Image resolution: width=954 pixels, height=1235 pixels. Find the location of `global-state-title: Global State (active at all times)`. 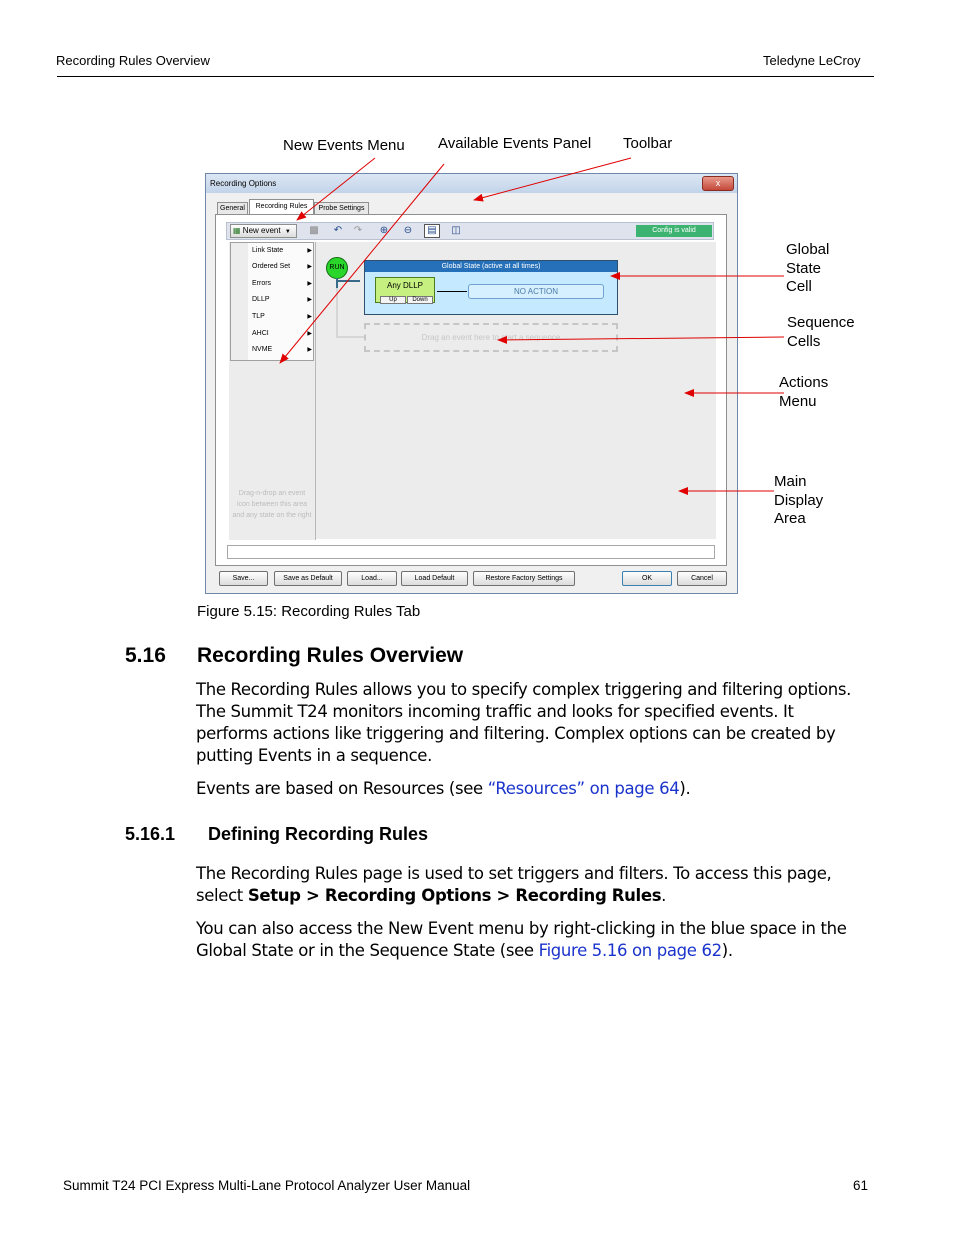

global-state-title: Global State (active at all times) is located at coordinates (491, 266).